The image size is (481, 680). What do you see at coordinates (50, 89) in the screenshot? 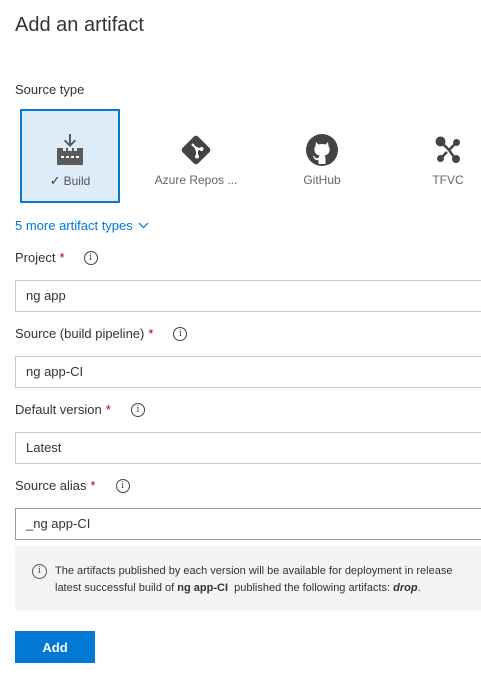
I see `source-type-label: Source type` at bounding box center [50, 89].